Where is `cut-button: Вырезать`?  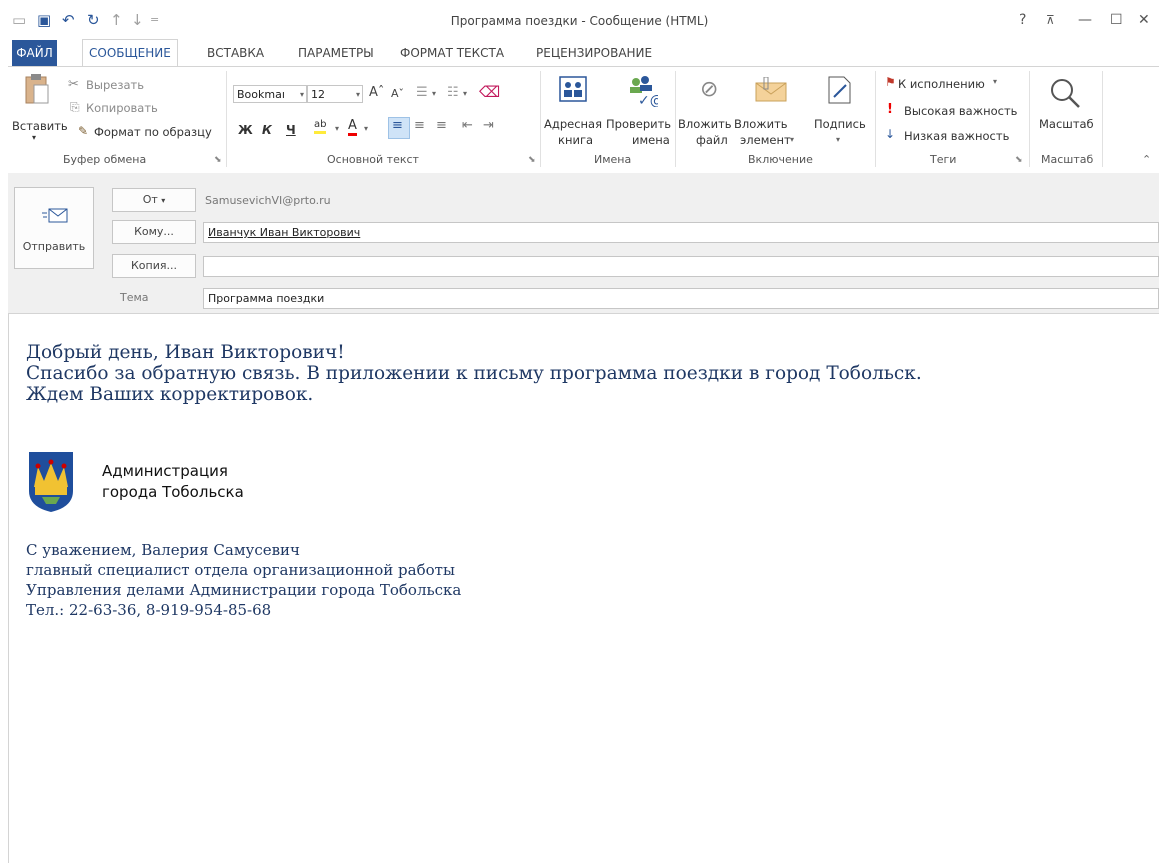
cut-button: Вырезать is located at coordinates (115, 85).